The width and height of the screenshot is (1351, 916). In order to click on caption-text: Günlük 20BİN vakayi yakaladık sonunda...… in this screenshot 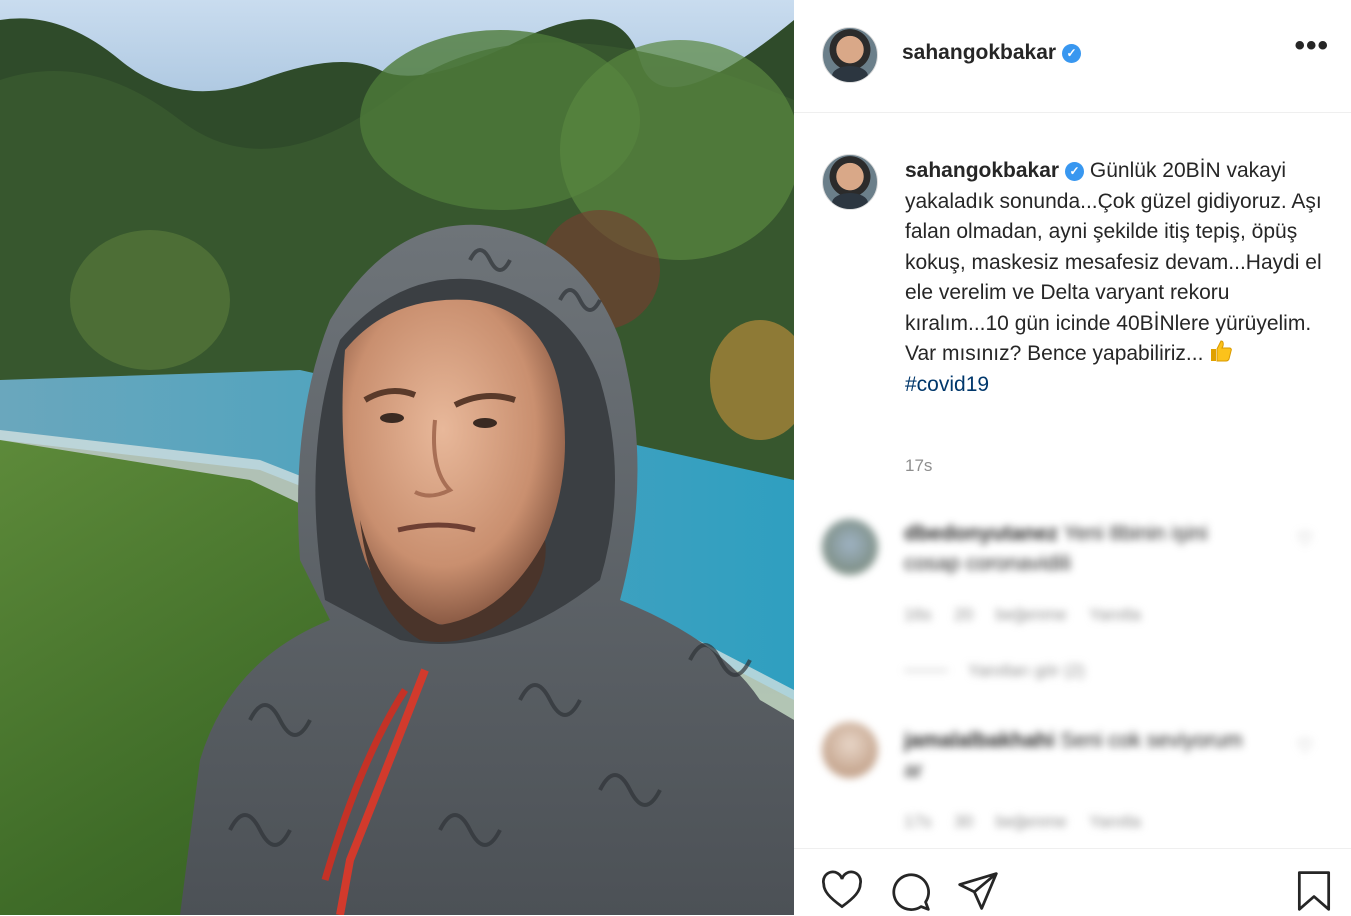, I will do `click(1113, 262)`.